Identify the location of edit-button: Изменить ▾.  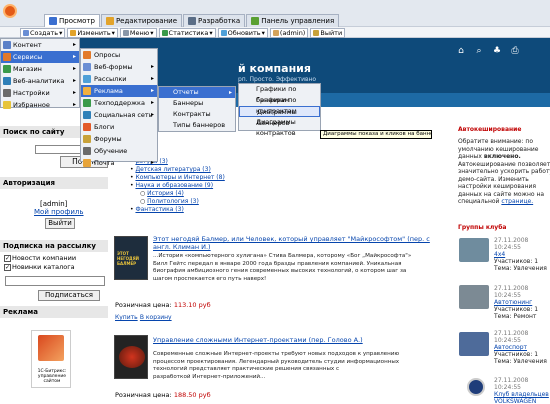
(92, 33).